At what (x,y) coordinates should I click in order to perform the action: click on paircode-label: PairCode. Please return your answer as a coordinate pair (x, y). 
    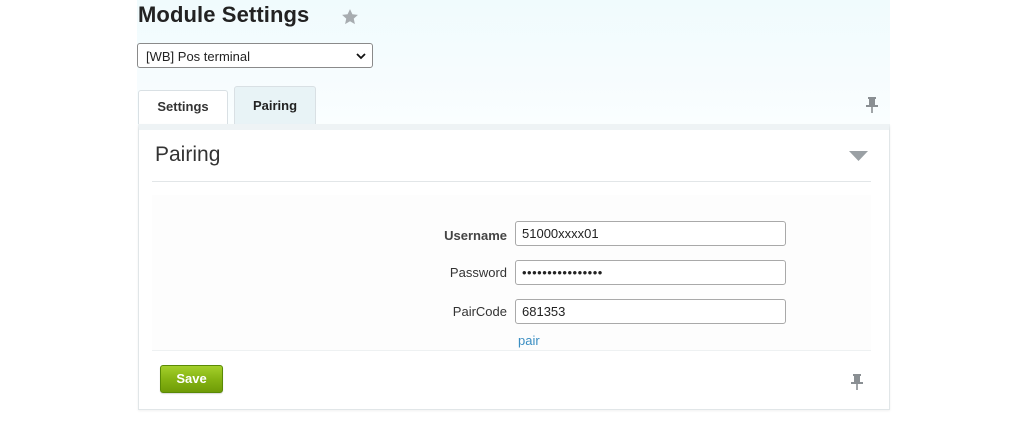
    Looking at the image, I should click on (479, 311).